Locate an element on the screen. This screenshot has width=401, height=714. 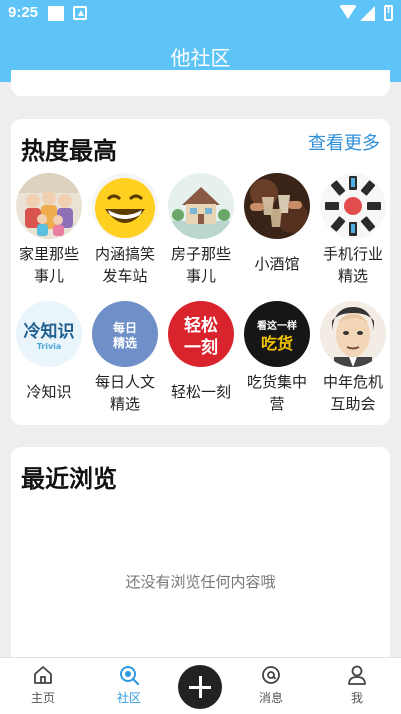
community-item-foodie: 看这一样 吃货 吃货集中 营 is located at coordinates (277, 358).